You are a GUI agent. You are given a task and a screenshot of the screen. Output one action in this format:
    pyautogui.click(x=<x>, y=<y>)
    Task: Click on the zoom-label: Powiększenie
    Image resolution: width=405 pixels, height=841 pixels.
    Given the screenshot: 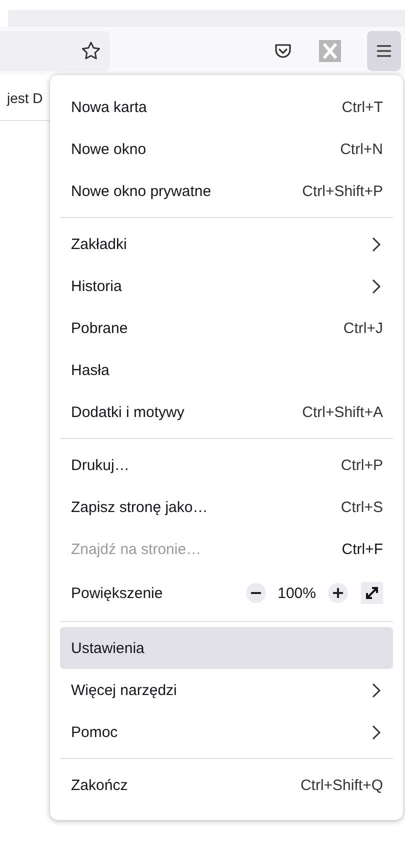 What is the action you would take?
    pyautogui.click(x=117, y=593)
    